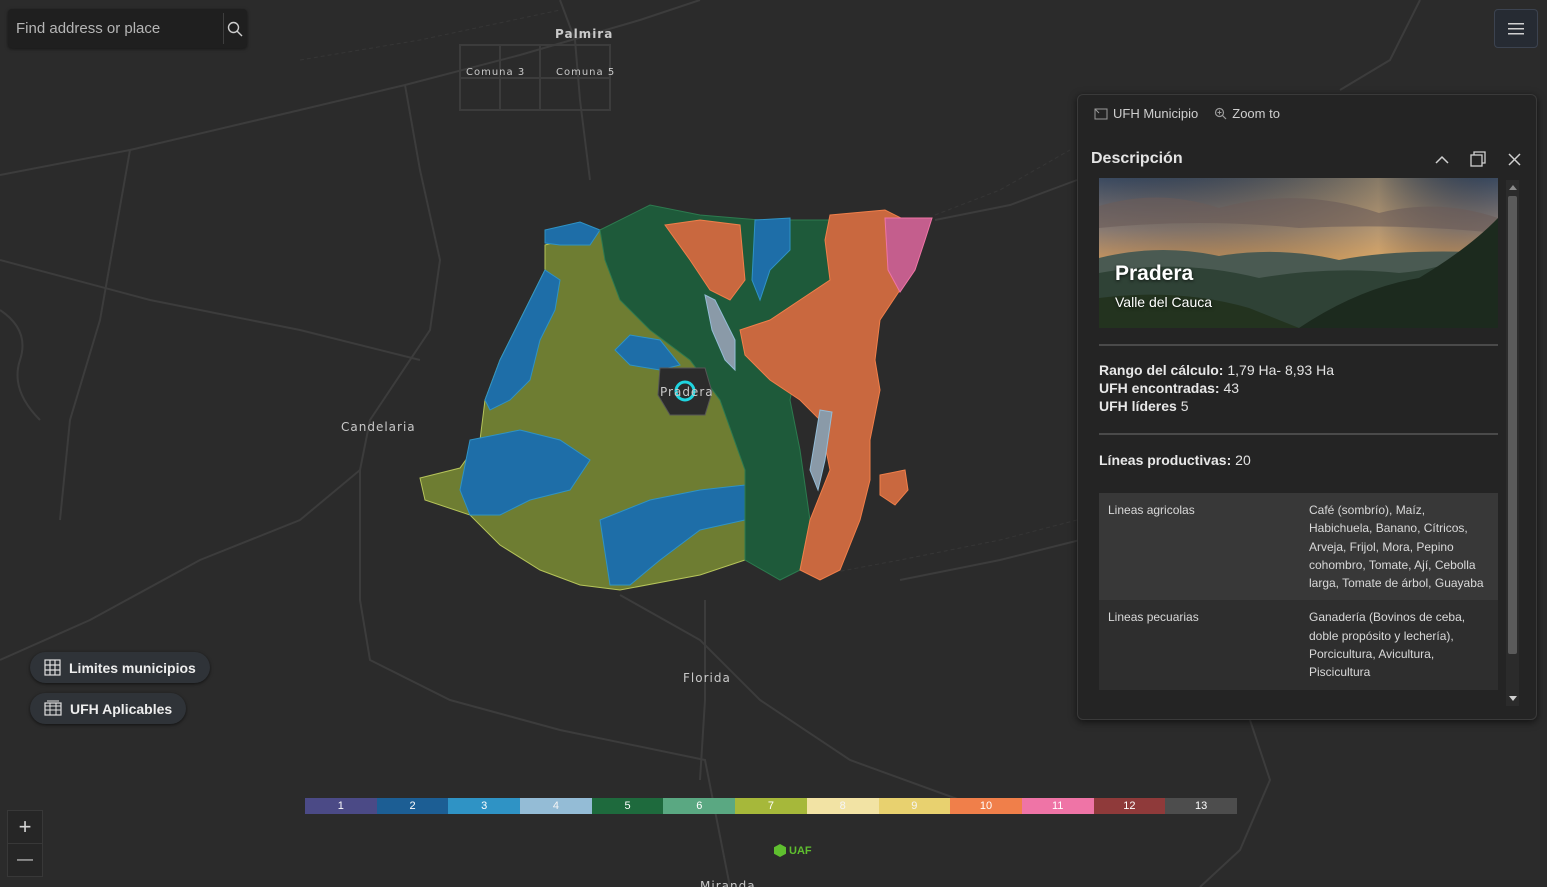 The image size is (1547, 887). What do you see at coordinates (132, 667) in the screenshot?
I see `limites-label: Limites municipios` at bounding box center [132, 667].